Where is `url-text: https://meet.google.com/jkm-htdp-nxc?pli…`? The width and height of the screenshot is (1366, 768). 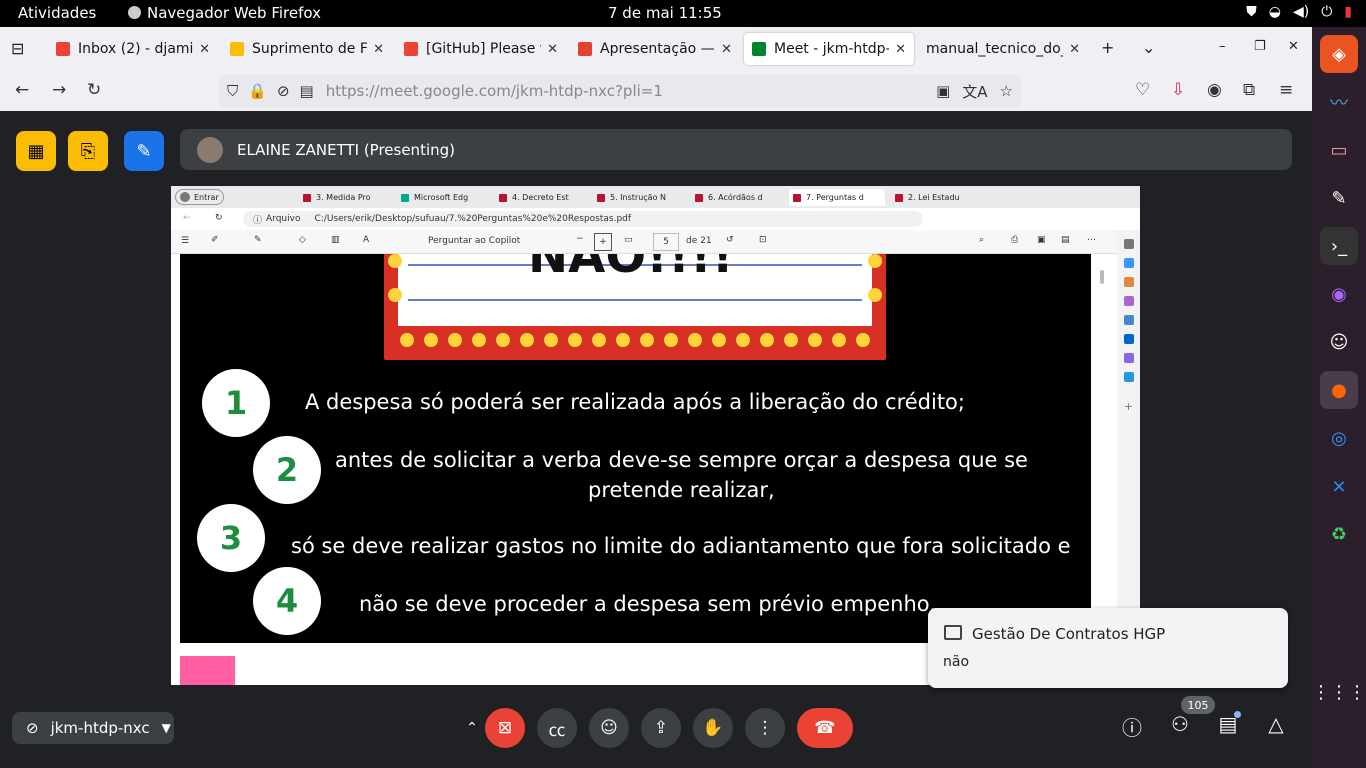
url-text: https://meet.google.com/jkm-htdp-nxc?pli… is located at coordinates (494, 91).